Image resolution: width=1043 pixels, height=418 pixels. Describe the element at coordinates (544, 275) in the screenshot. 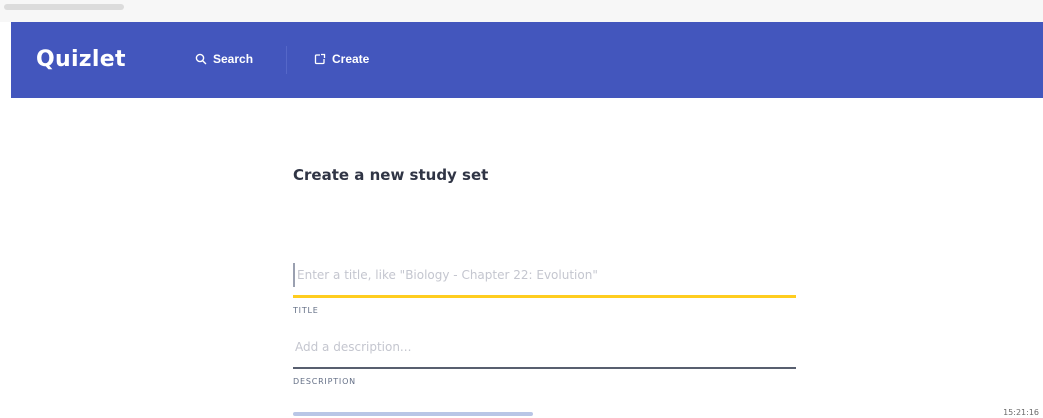

I see `title-input` at that location.